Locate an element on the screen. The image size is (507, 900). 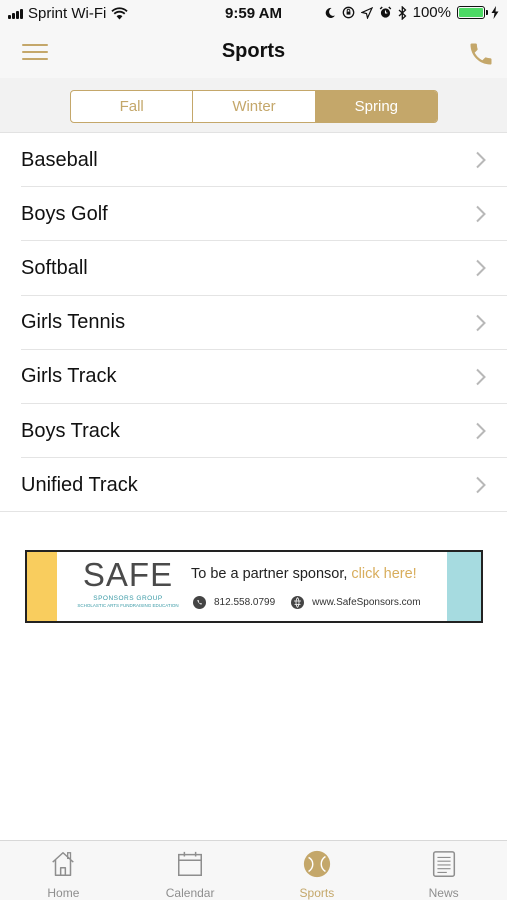
status-right: 100% is located at coordinates (411, 12).